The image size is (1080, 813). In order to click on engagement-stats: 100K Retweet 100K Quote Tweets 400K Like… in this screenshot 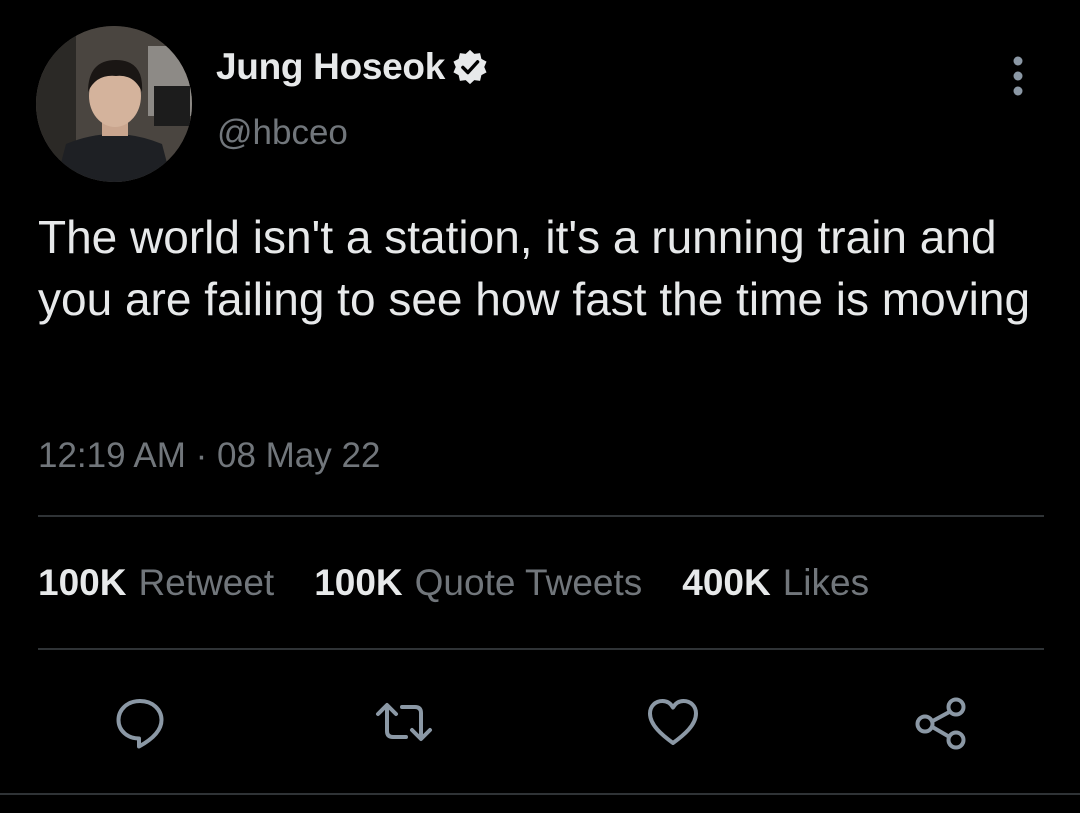, I will do `click(453, 583)`.